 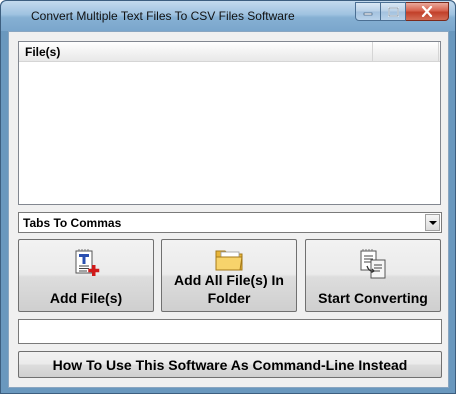 I want to click on caption-buttons, so click(x=402, y=11).